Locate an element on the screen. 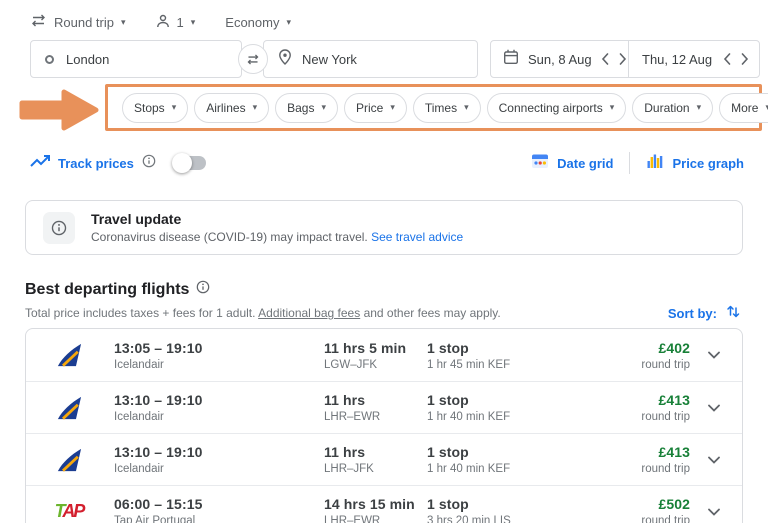 Image resolution: width=768 pixels, height=523 pixels. flight-price: £402 is located at coordinates (674, 347).